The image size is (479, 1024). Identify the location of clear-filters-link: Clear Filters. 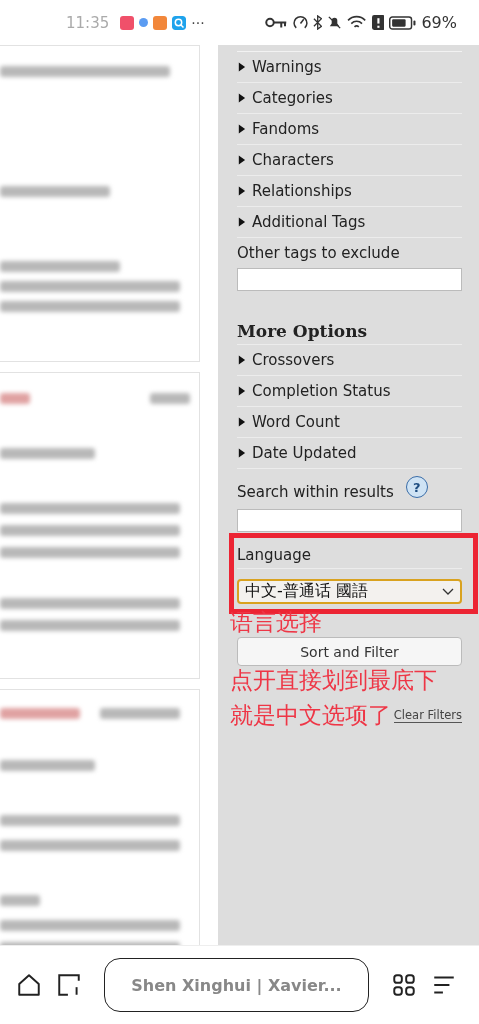
(427, 715).